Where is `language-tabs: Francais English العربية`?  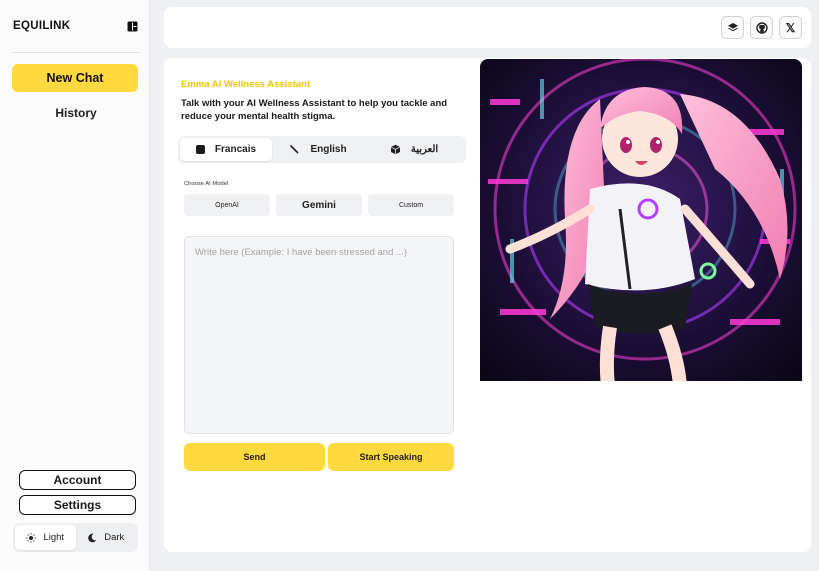 language-tabs: Francais English العربية is located at coordinates (322, 149).